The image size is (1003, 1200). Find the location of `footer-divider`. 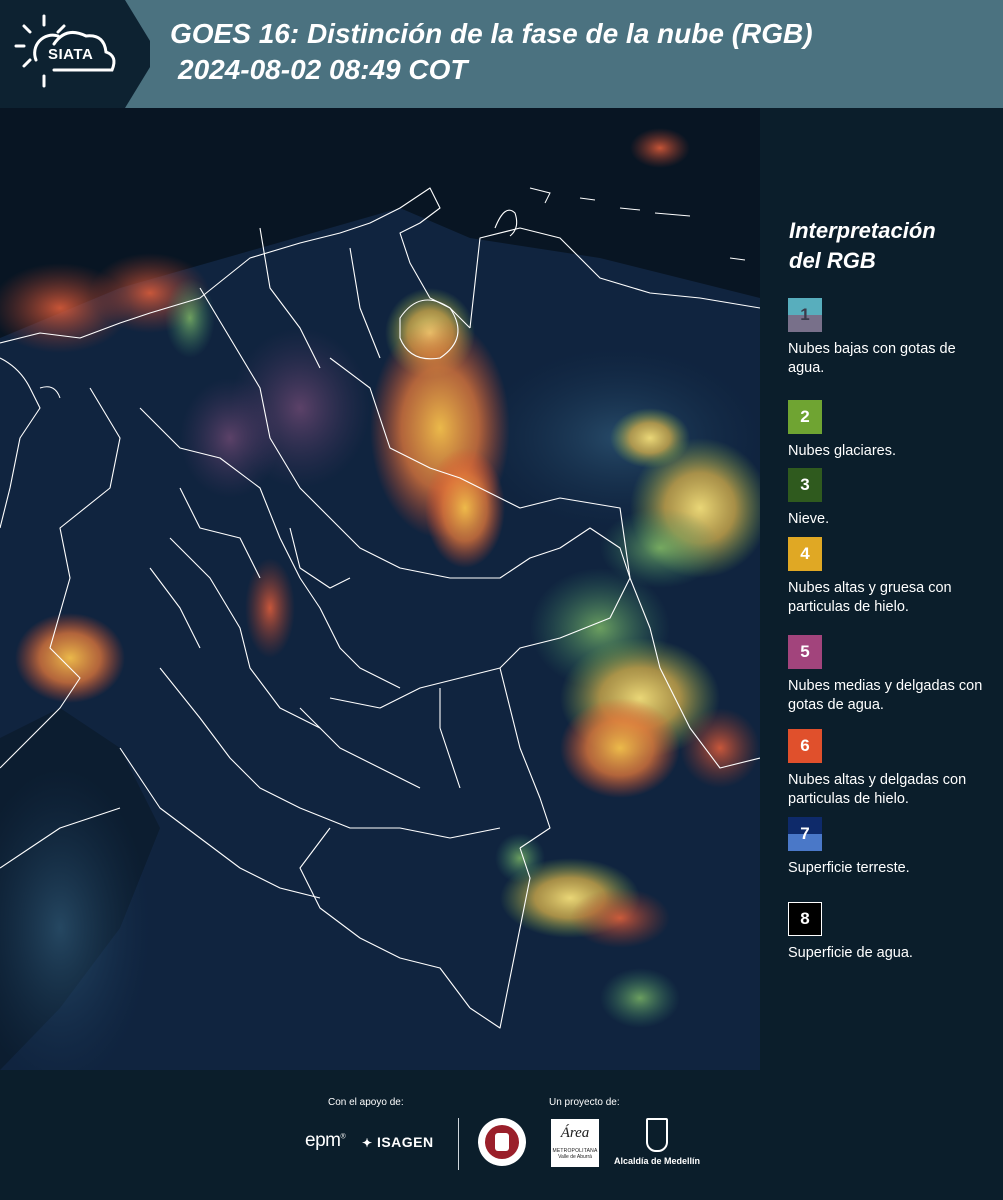

footer-divider is located at coordinates (458, 1144).